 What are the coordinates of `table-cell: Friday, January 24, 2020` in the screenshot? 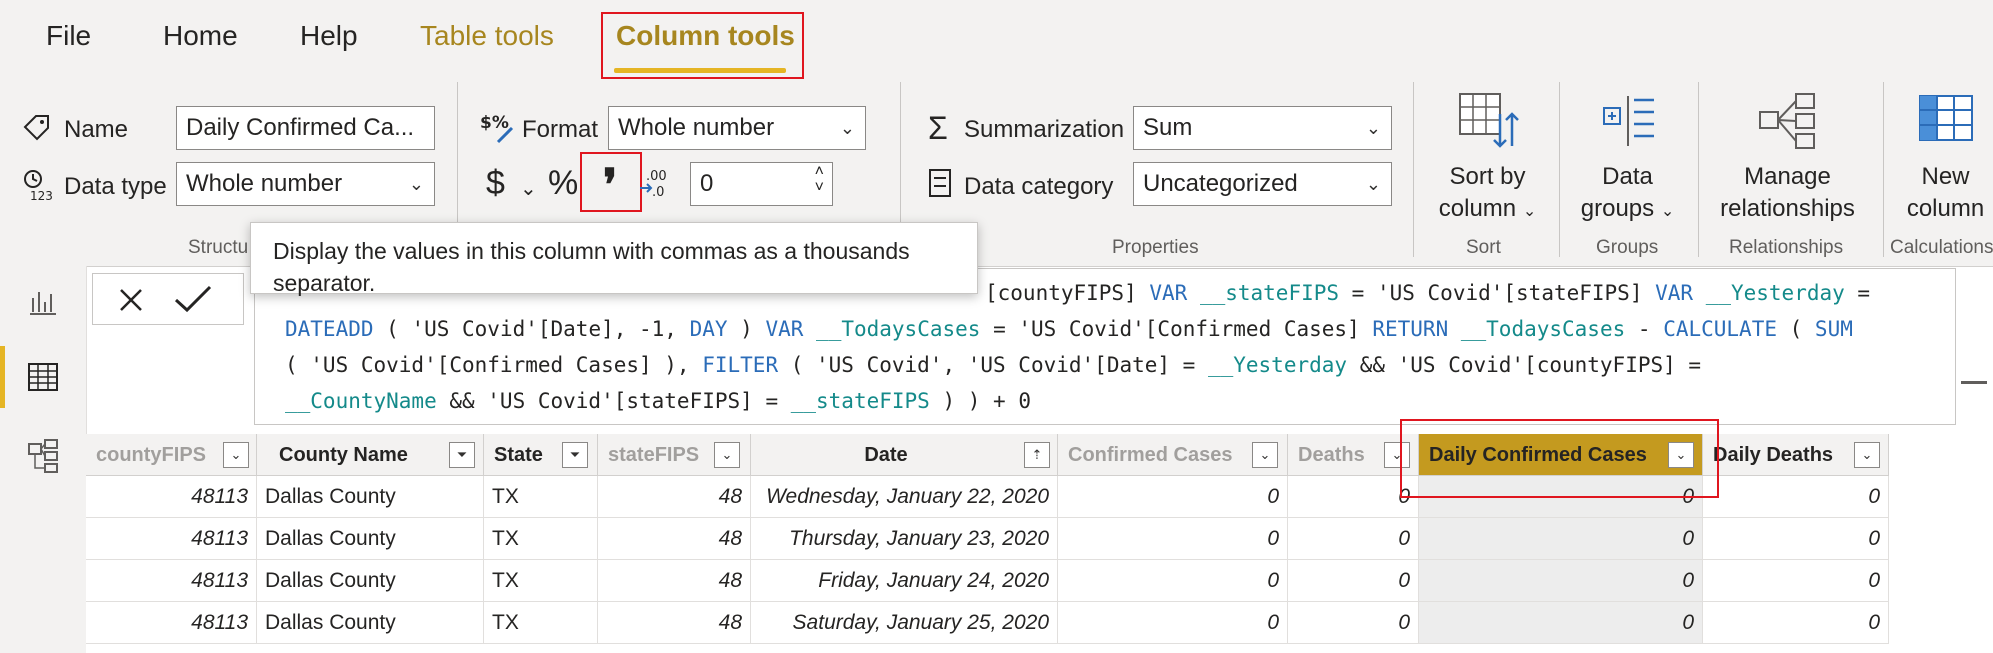 It's located at (904, 581).